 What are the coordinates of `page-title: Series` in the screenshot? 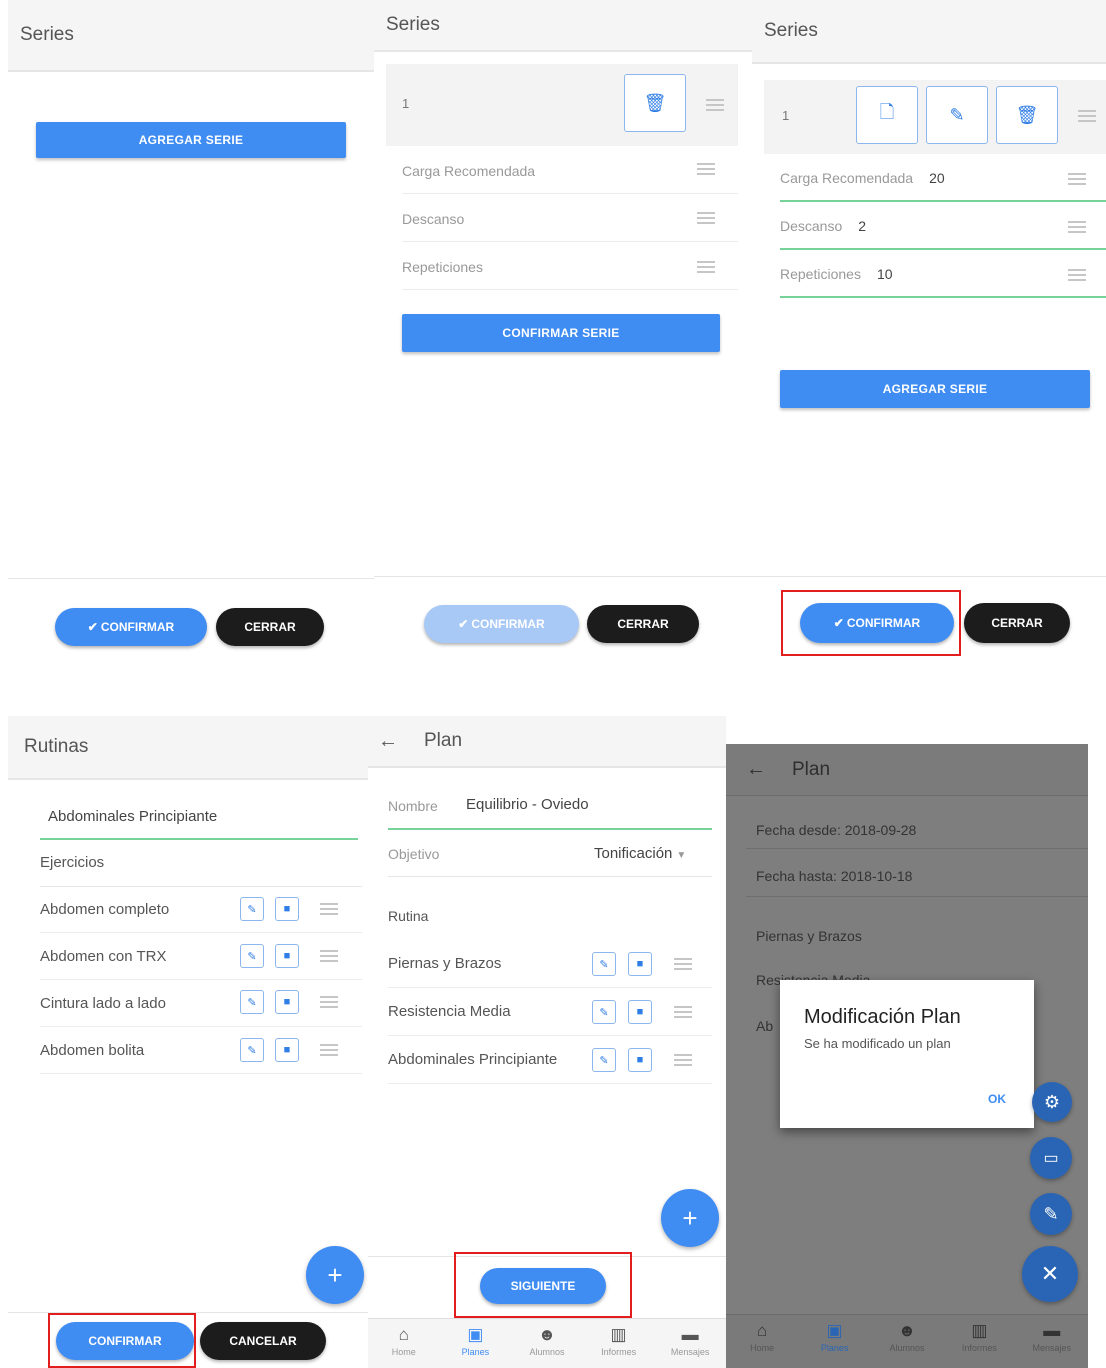 It's located at (563, 26).